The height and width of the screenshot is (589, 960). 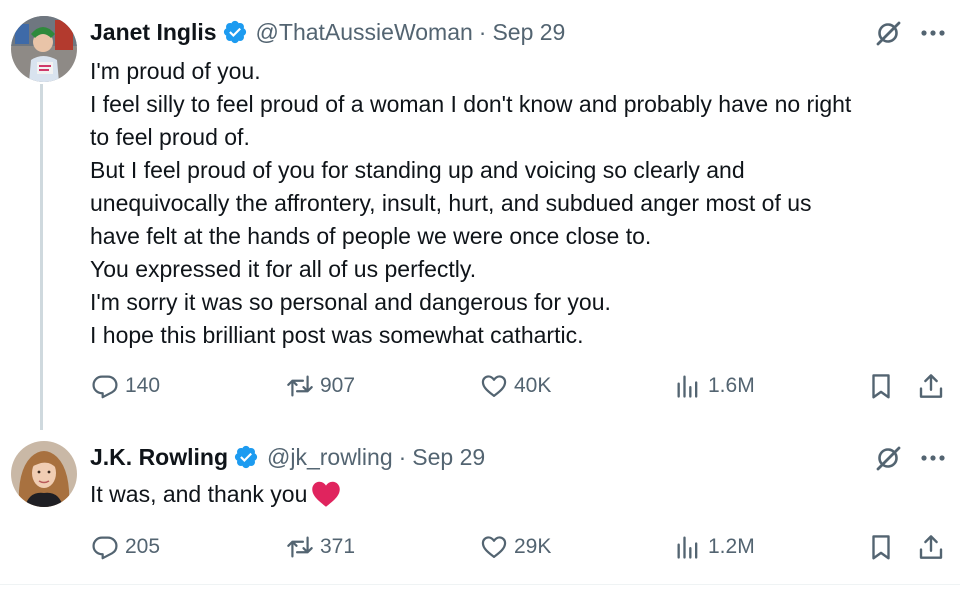 I want to click on action-bar: 140 907 40K 1.6M, so click(x=480, y=386).